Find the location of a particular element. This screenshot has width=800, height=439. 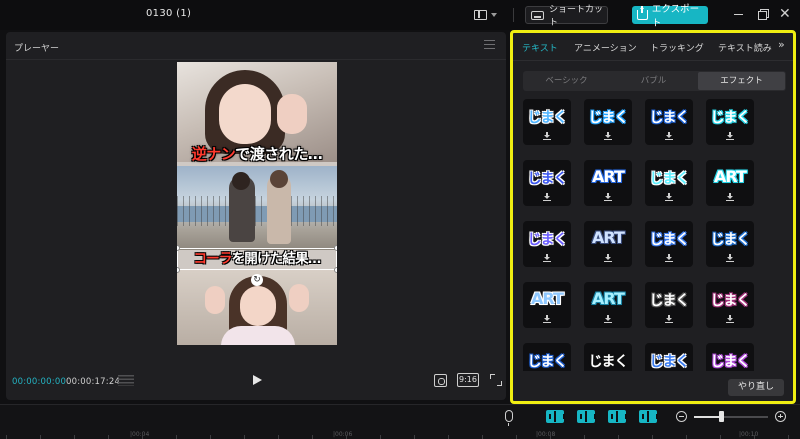

more-tabs-icon: » is located at coordinates (781, 44).